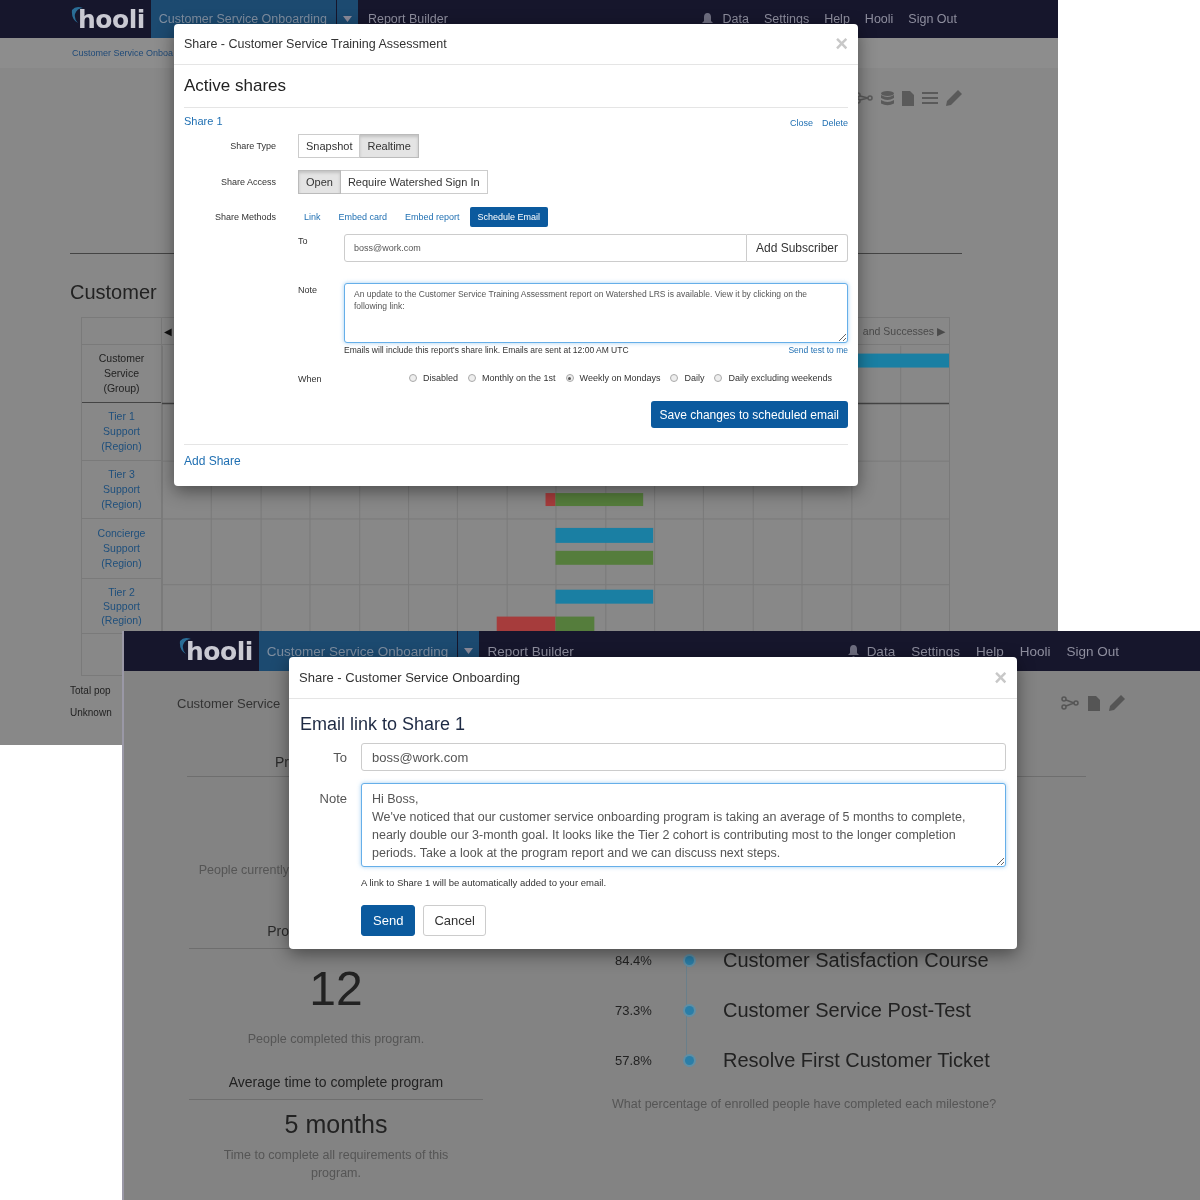 The width and height of the screenshot is (1200, 1200). Describe the element at coordinates (229, 703) in the screenshot. I see `page-title: Customer Service` at that location.